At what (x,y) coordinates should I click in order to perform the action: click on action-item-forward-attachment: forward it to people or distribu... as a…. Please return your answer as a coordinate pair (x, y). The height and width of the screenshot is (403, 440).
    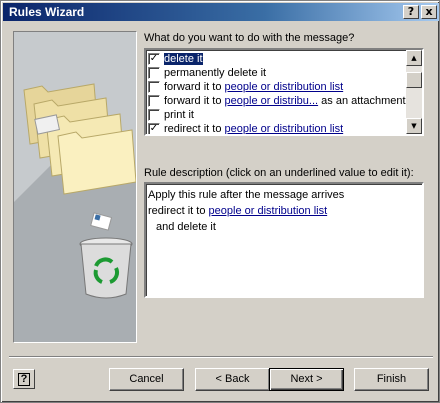
    Looking at the image, I should click on (279, 101).